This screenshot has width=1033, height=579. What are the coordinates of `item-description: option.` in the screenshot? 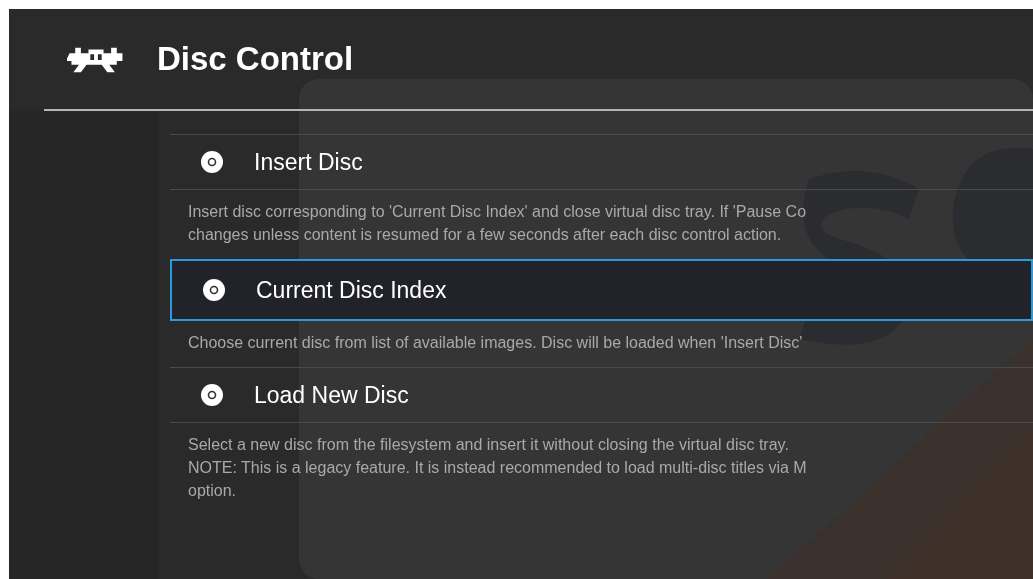 It's located at (213, 491).